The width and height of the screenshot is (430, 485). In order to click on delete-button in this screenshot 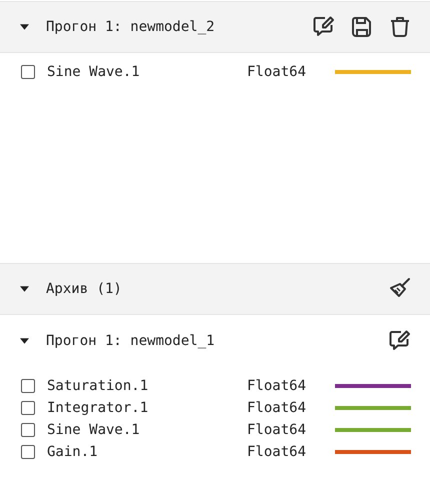, I will do `click(400, 27)`.